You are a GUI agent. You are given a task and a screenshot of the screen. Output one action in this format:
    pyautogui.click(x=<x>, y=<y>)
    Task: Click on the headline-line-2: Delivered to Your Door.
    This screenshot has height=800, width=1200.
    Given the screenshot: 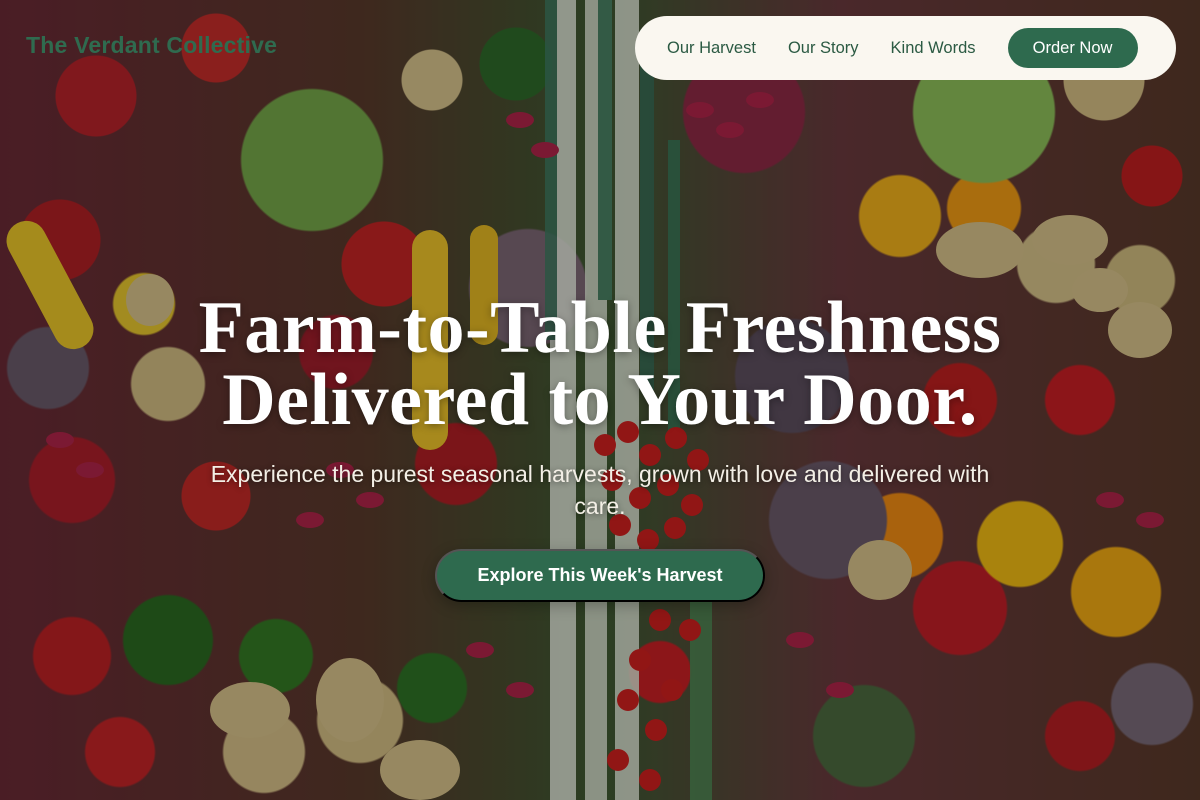 What is the action you would take?
    pyautogui.click(x=600, y=400)
    